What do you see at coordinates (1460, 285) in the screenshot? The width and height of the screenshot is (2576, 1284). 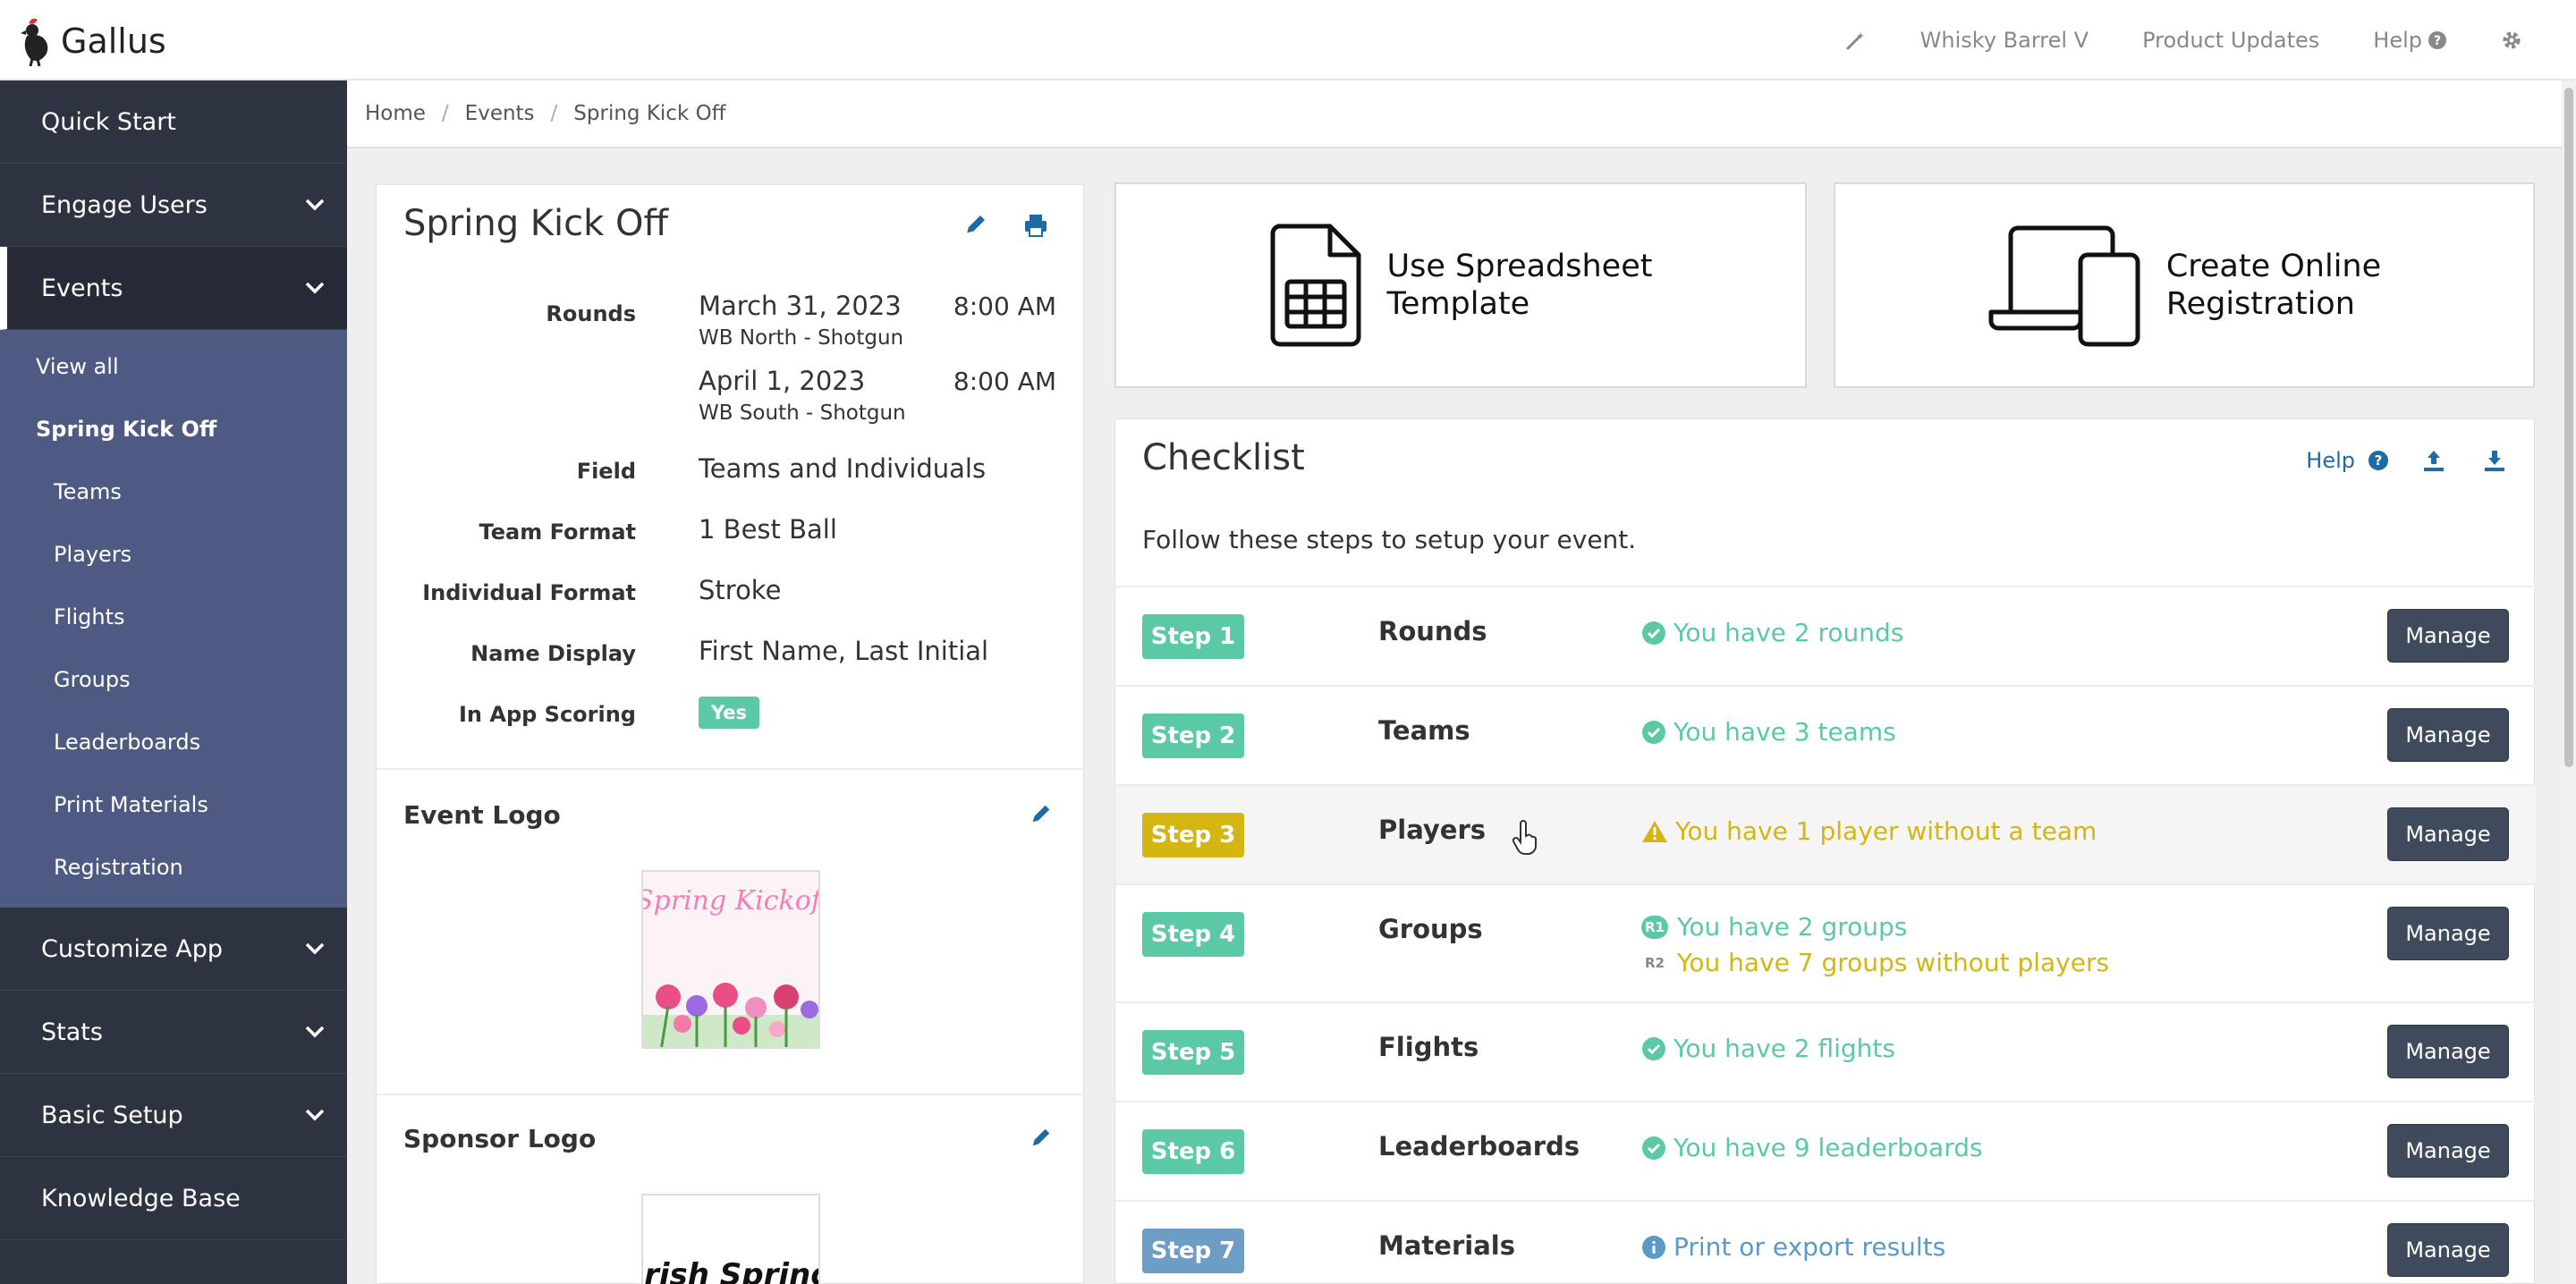 I see `use-spreadsheet-template-card: Use Spreadsheet Template` at bounding box center [1460, 285].